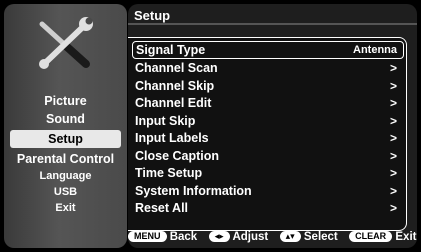 This screenshot has width=421, height=252. What do you see at coordinates (165, 120) in the screenshot?
I see `option-label: Input Skip` at bounding box center [165, 120].